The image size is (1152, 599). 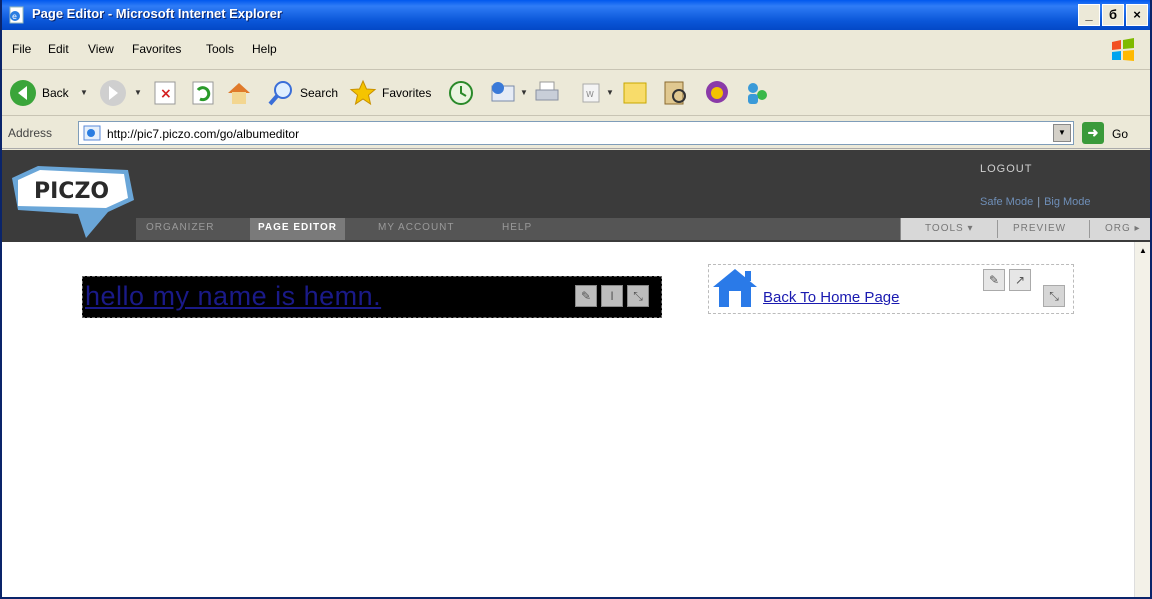 I want to click on search-icon, so click(x=281, y=93).